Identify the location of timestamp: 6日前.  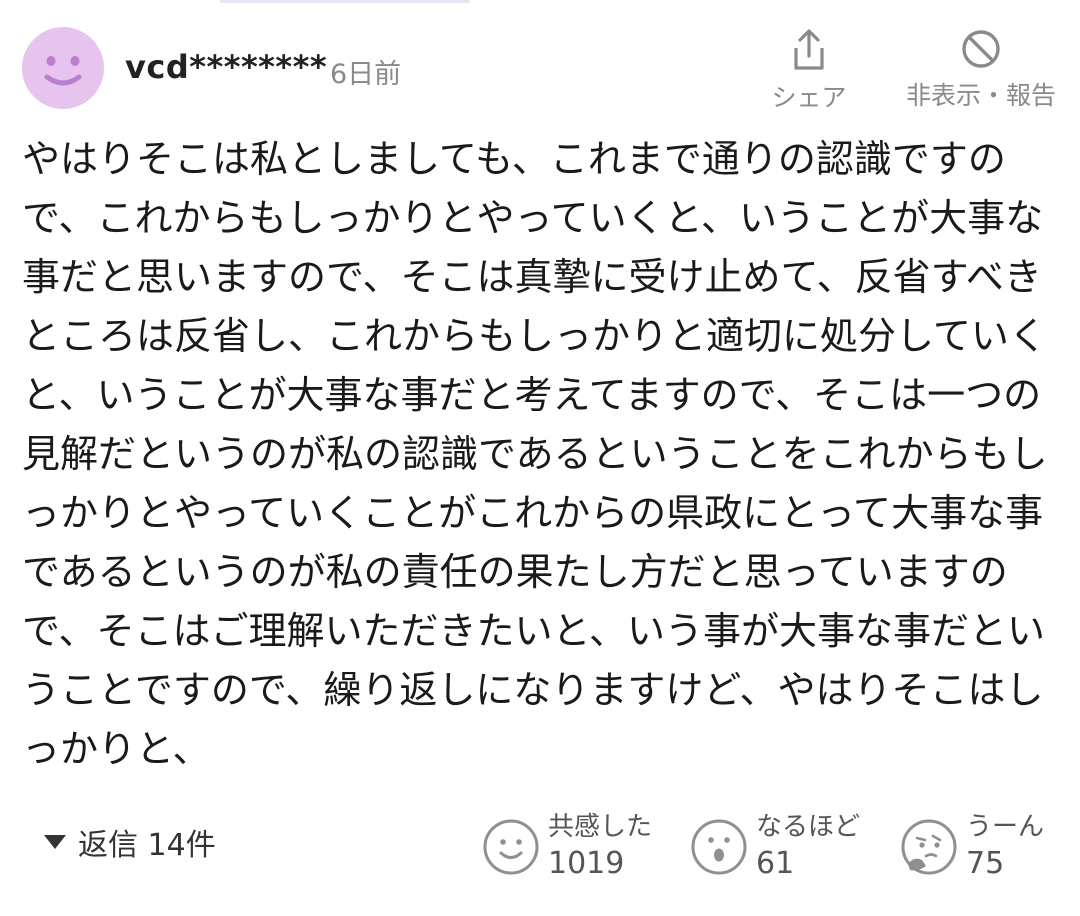
(366, 74).